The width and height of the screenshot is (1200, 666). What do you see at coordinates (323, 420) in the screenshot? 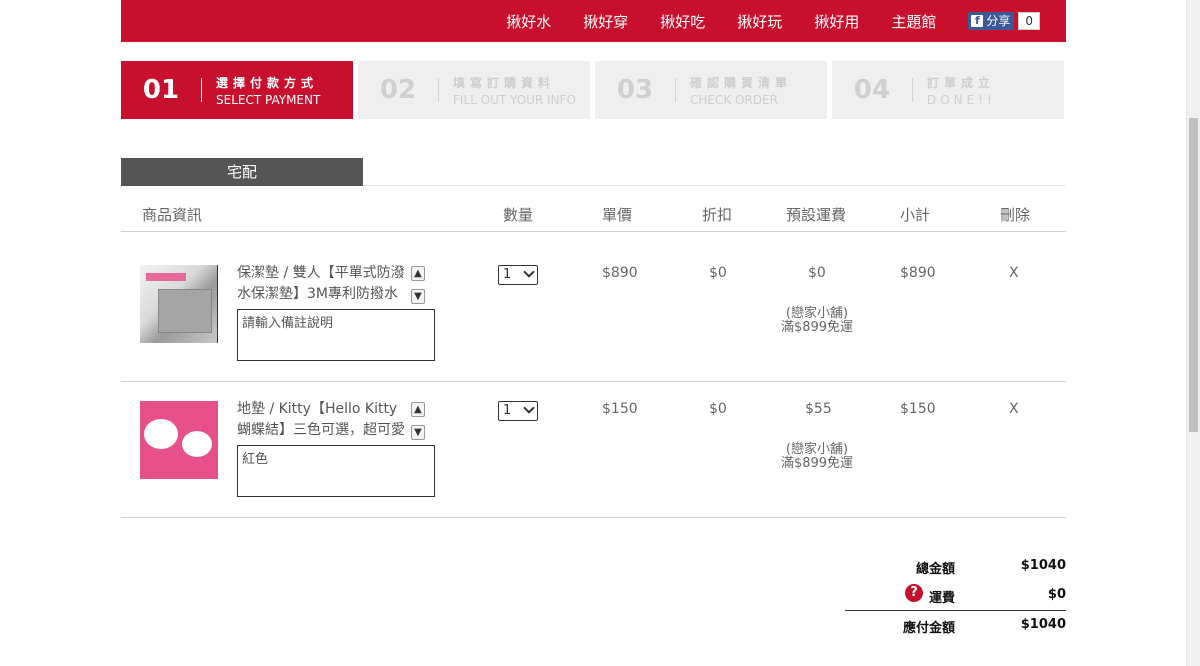
I see `product-name: 地墊 / Kitty【Hello Kitty 蝴蝶結】三色可選，超可愛夢` at bounding box center [323, 420].